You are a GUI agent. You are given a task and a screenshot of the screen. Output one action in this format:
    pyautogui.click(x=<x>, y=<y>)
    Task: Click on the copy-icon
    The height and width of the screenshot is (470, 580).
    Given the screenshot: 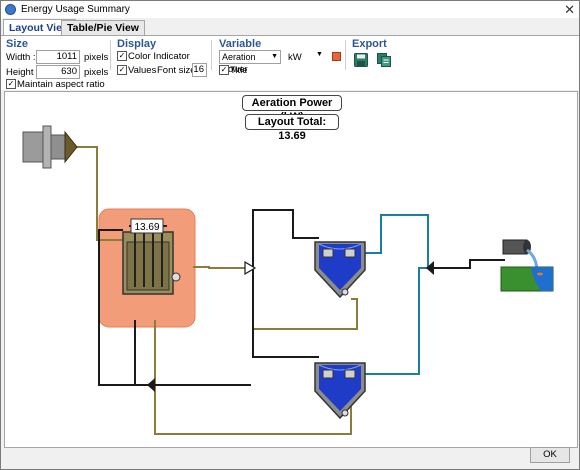 What is the action you would take?
    pyautogui.click(x=384, y=61)
    